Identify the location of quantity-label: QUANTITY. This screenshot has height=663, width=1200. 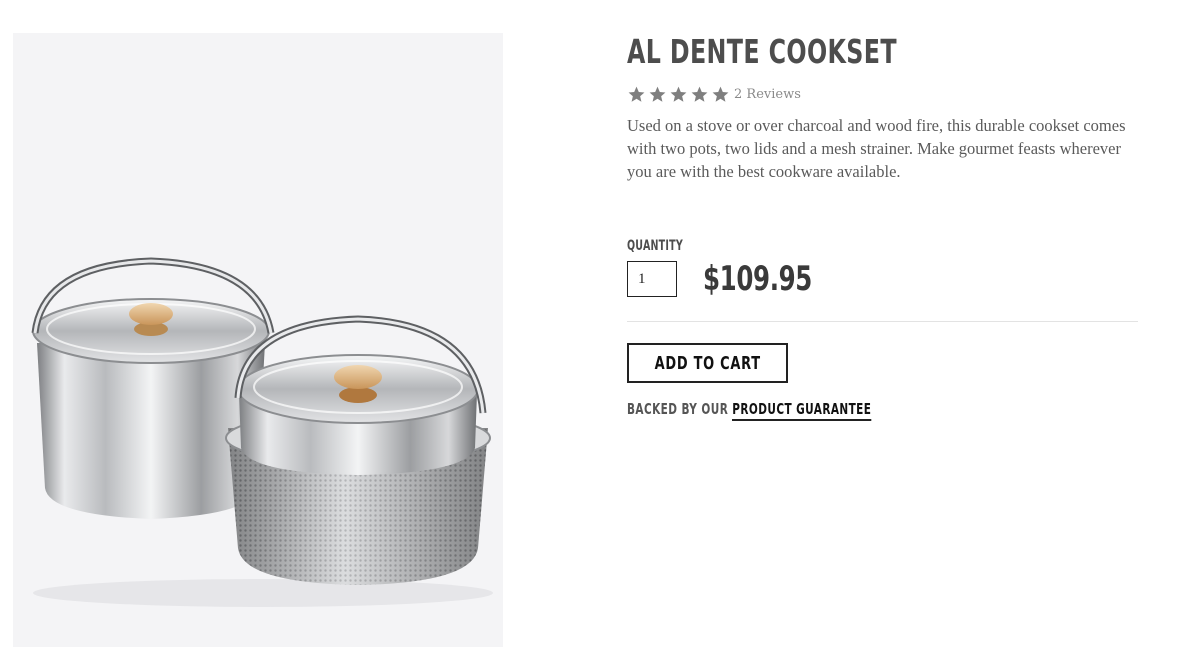
(655, 246).